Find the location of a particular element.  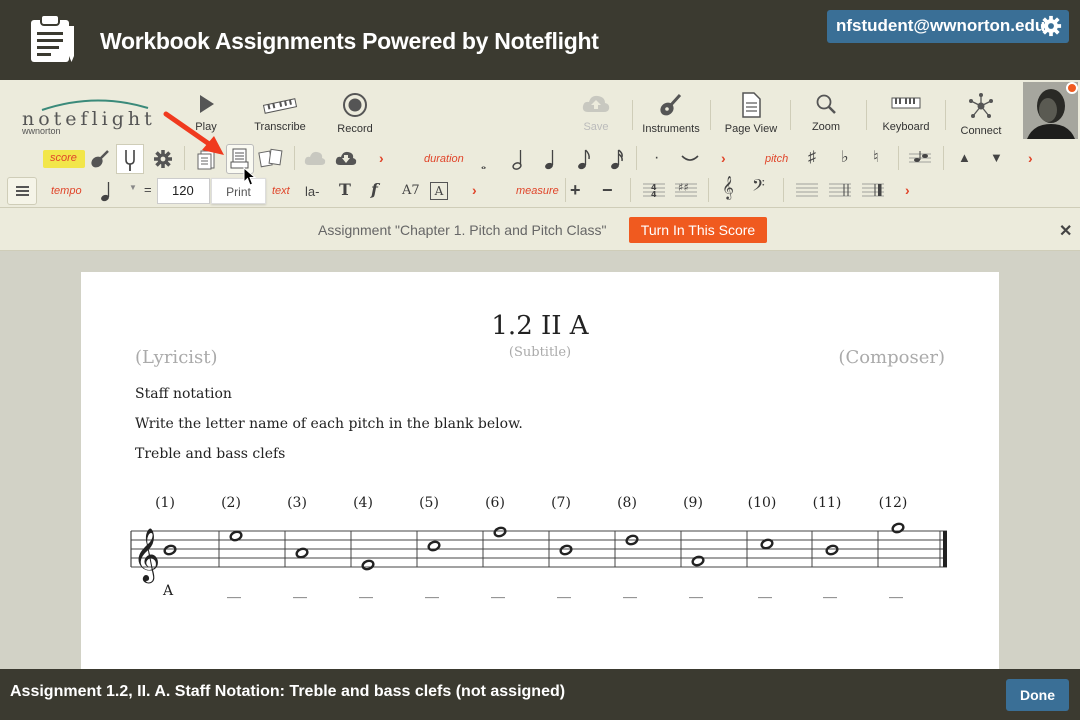

record-button: Record is located at coordinates (355, 114).